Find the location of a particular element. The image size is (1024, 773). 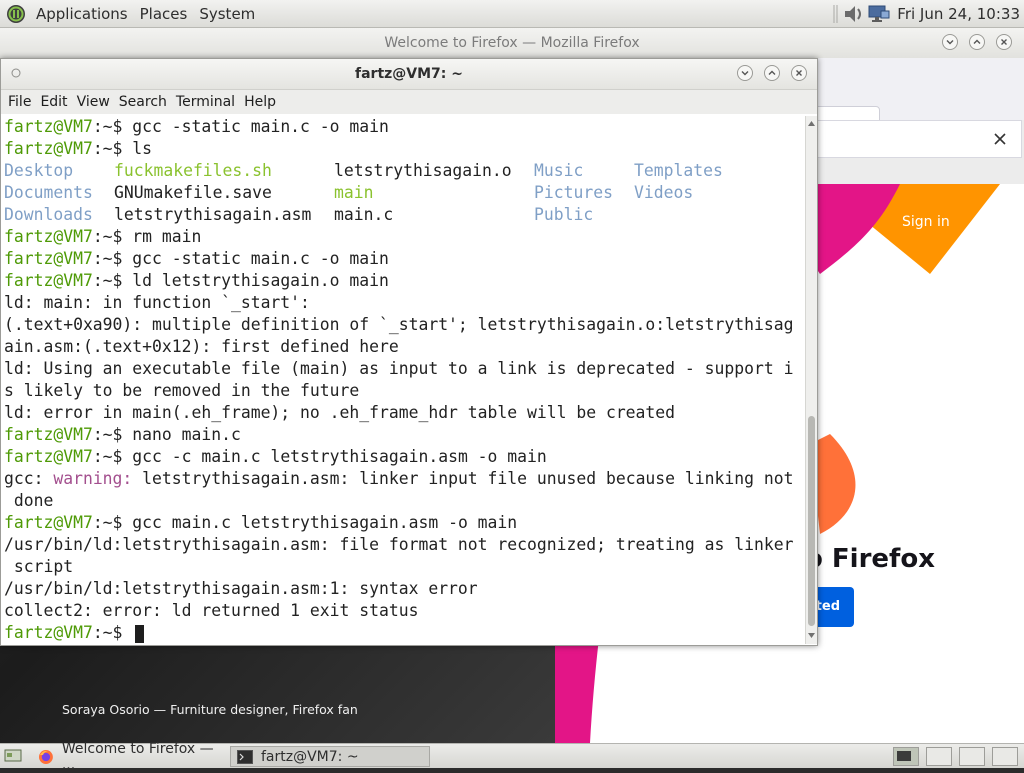

warning-label: warning: is located at coordinates (93, 478).